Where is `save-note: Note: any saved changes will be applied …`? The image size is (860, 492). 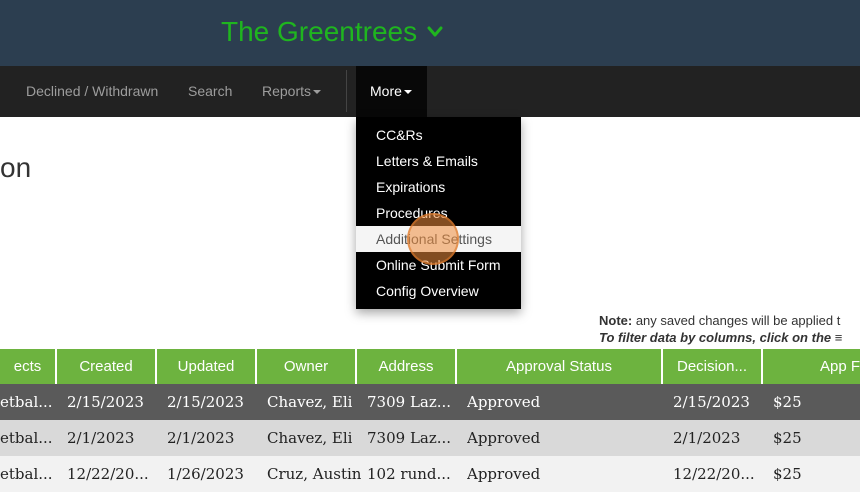
save-note: Note: any saved changes will be applied … is located at coordinates (719, 320).